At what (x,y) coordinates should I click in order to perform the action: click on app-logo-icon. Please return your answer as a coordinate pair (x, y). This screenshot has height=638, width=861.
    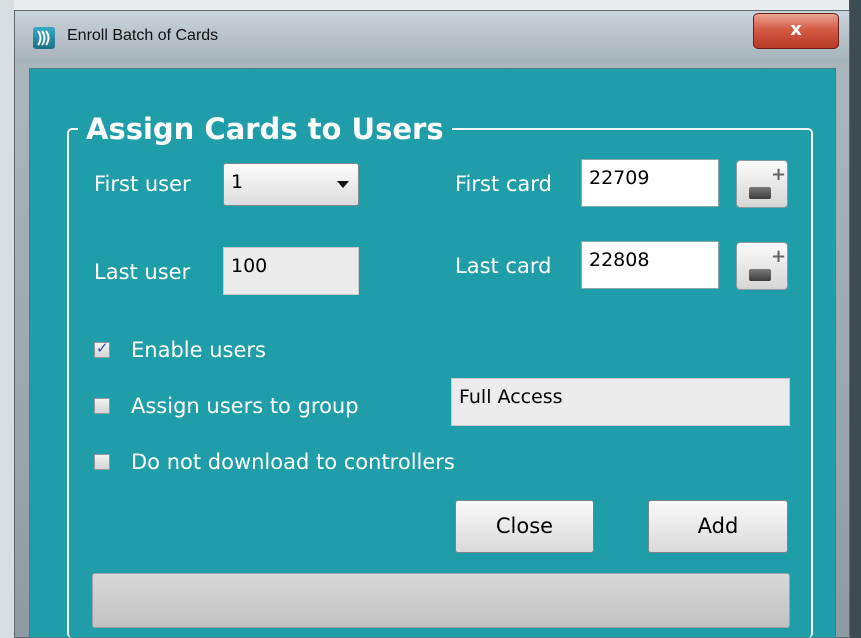
    Looking at the image, I should click on (44, 38).